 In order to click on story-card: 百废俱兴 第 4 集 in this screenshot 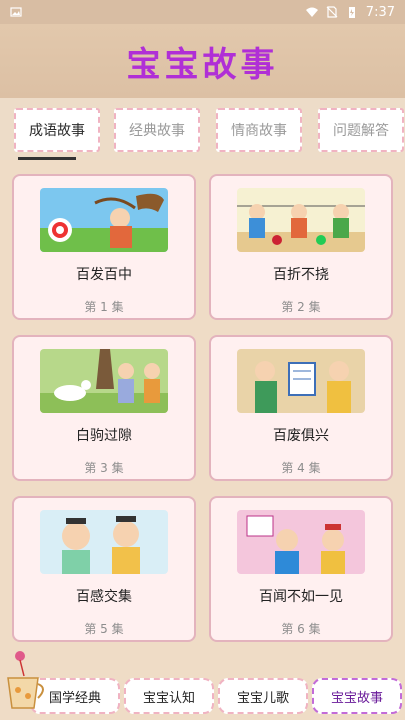, I will do `click(301, 408)`.